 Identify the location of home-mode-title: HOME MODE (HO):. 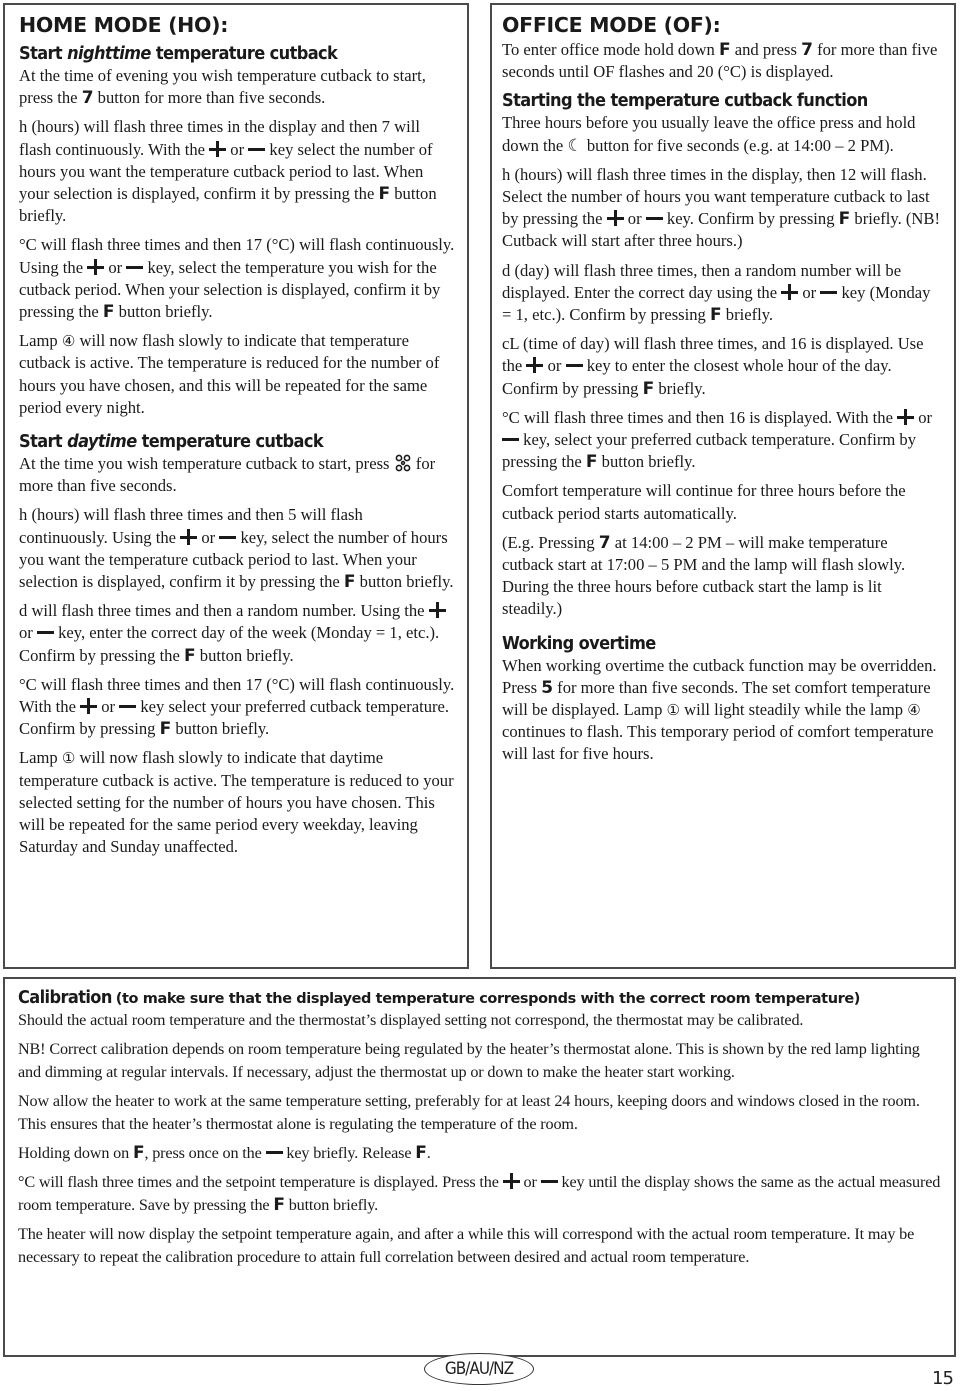
(124, 25).